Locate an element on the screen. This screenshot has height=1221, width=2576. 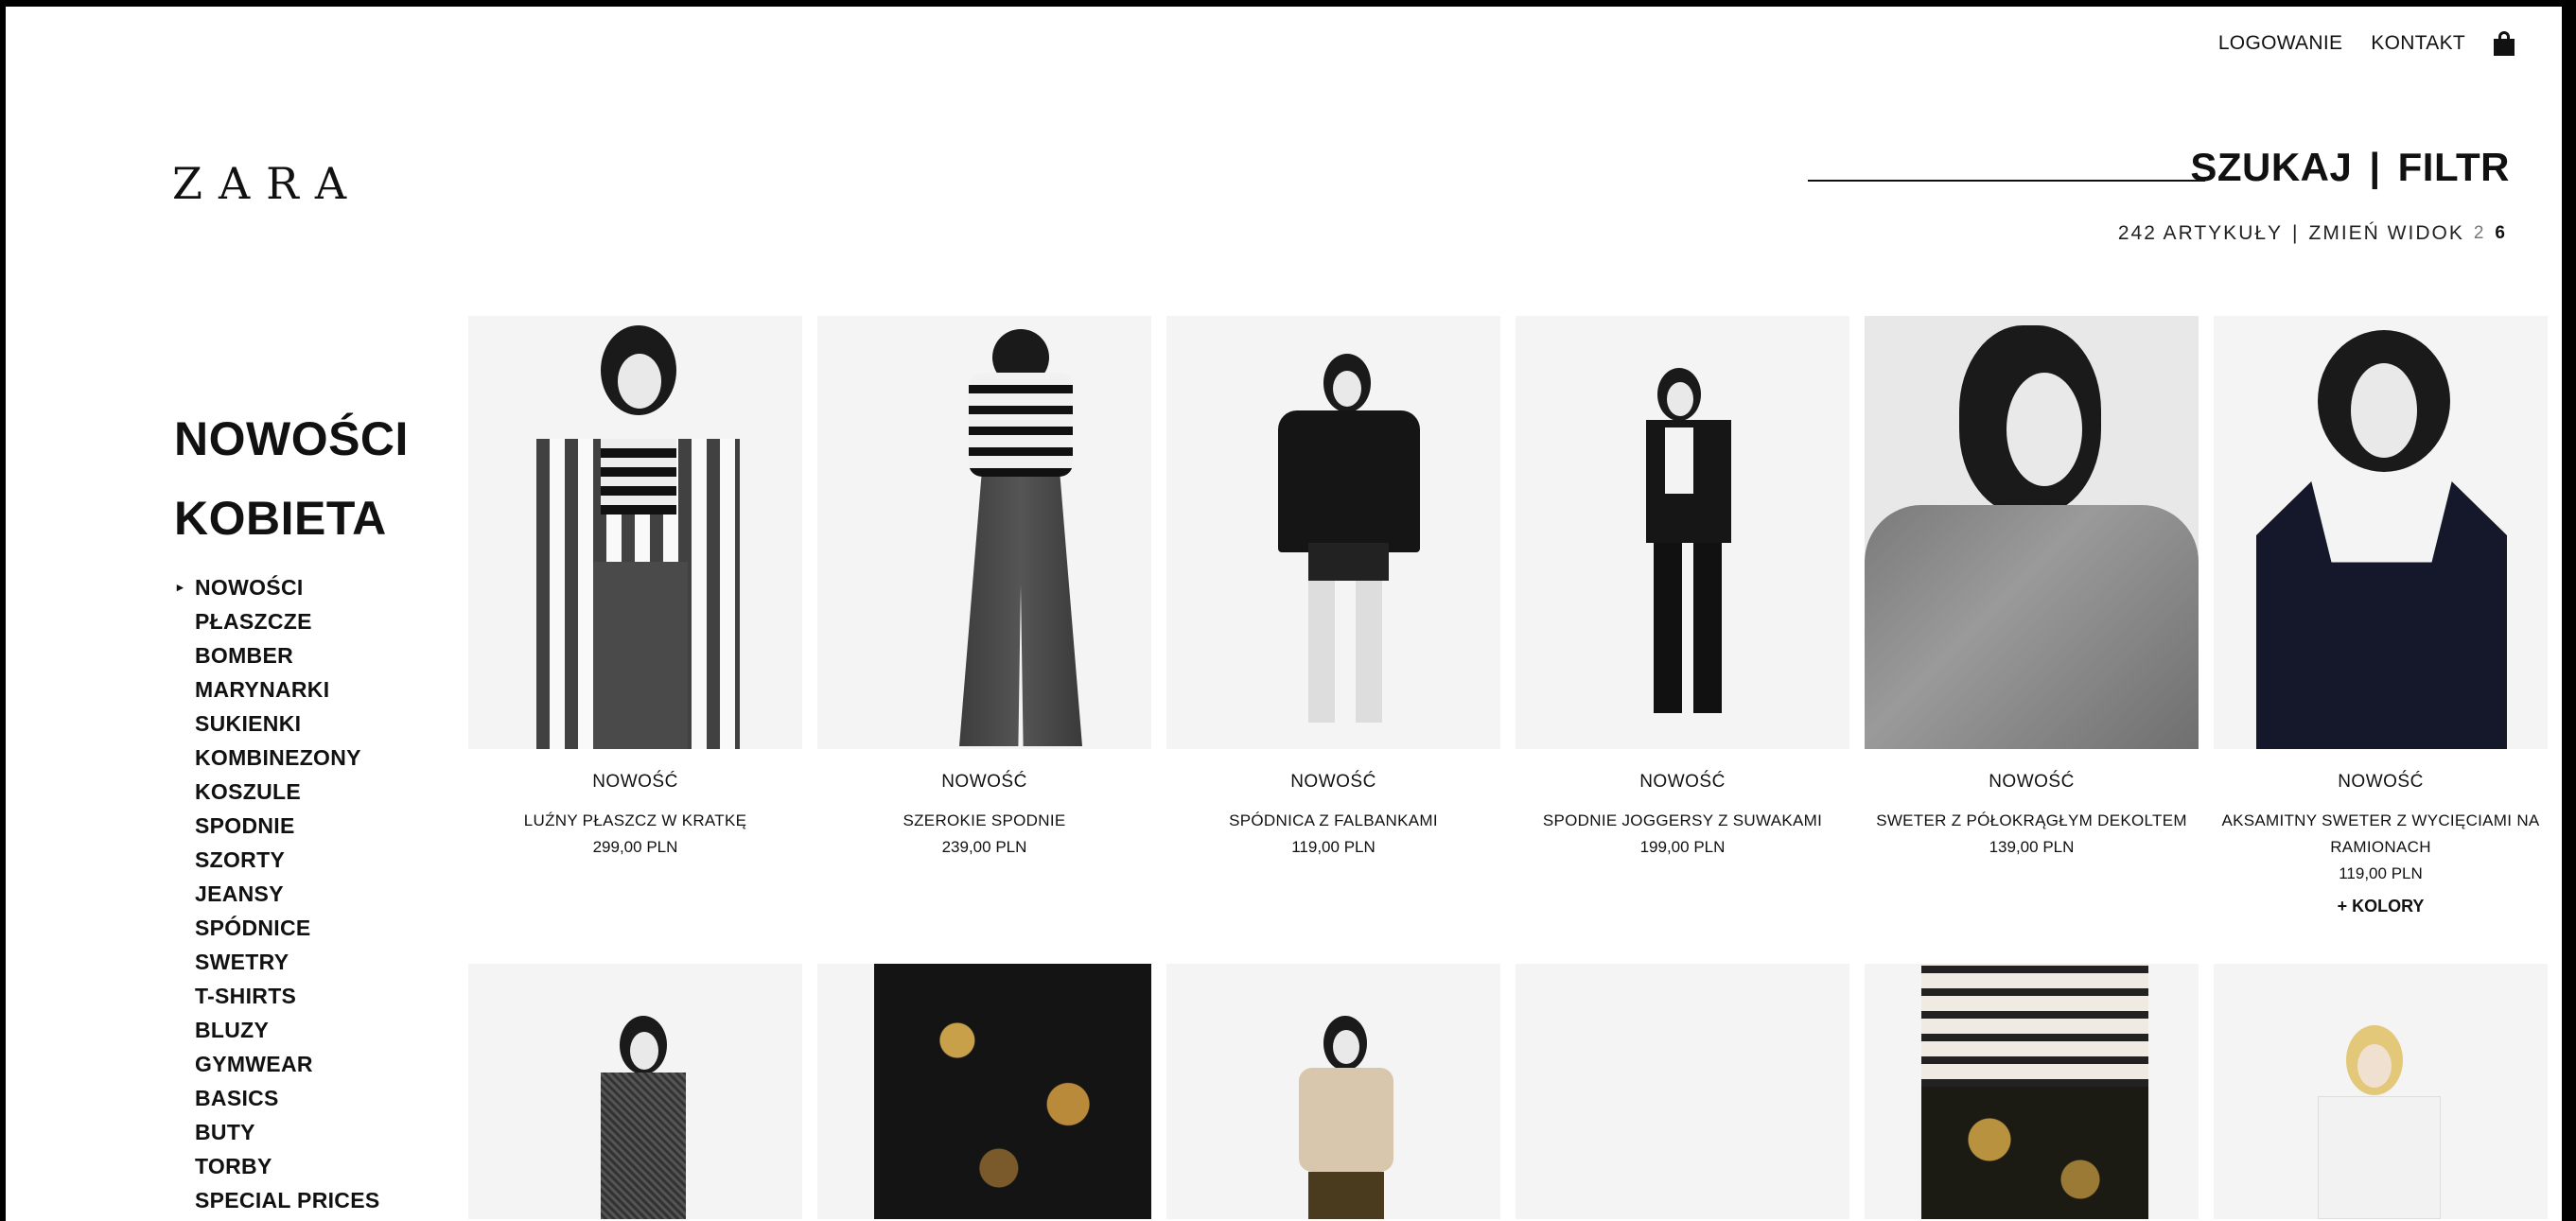
product-name: SZEROKIE SPODNIE is located at coordinates (984, 821).